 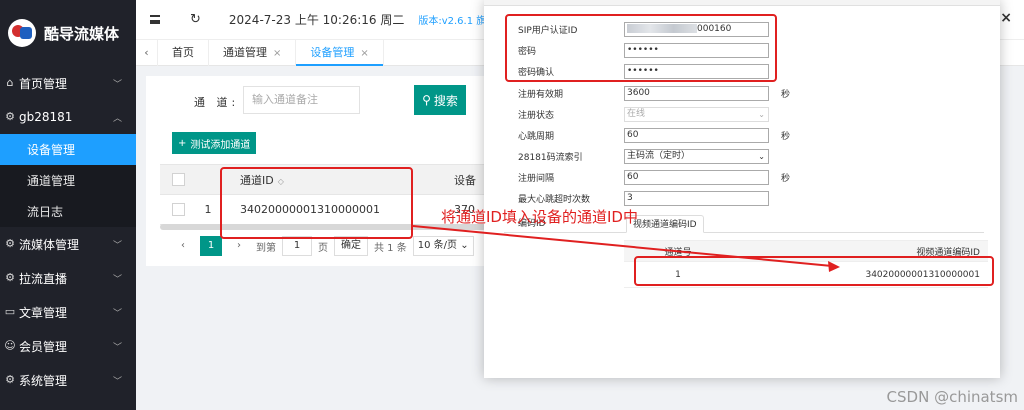 I want to click on tab-channel: 通道管理 ×, so click(x=253, y=52).